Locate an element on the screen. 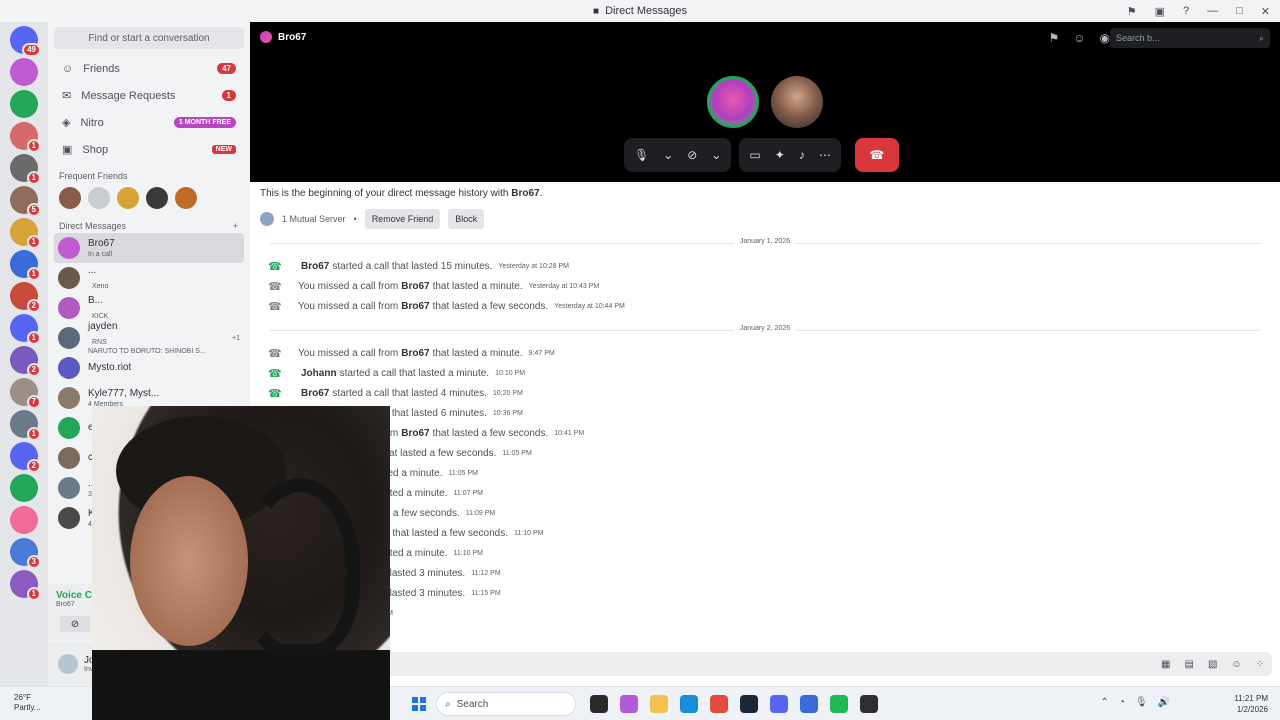  sticker-icon: ▧ is located at coordinates (1212, 664).